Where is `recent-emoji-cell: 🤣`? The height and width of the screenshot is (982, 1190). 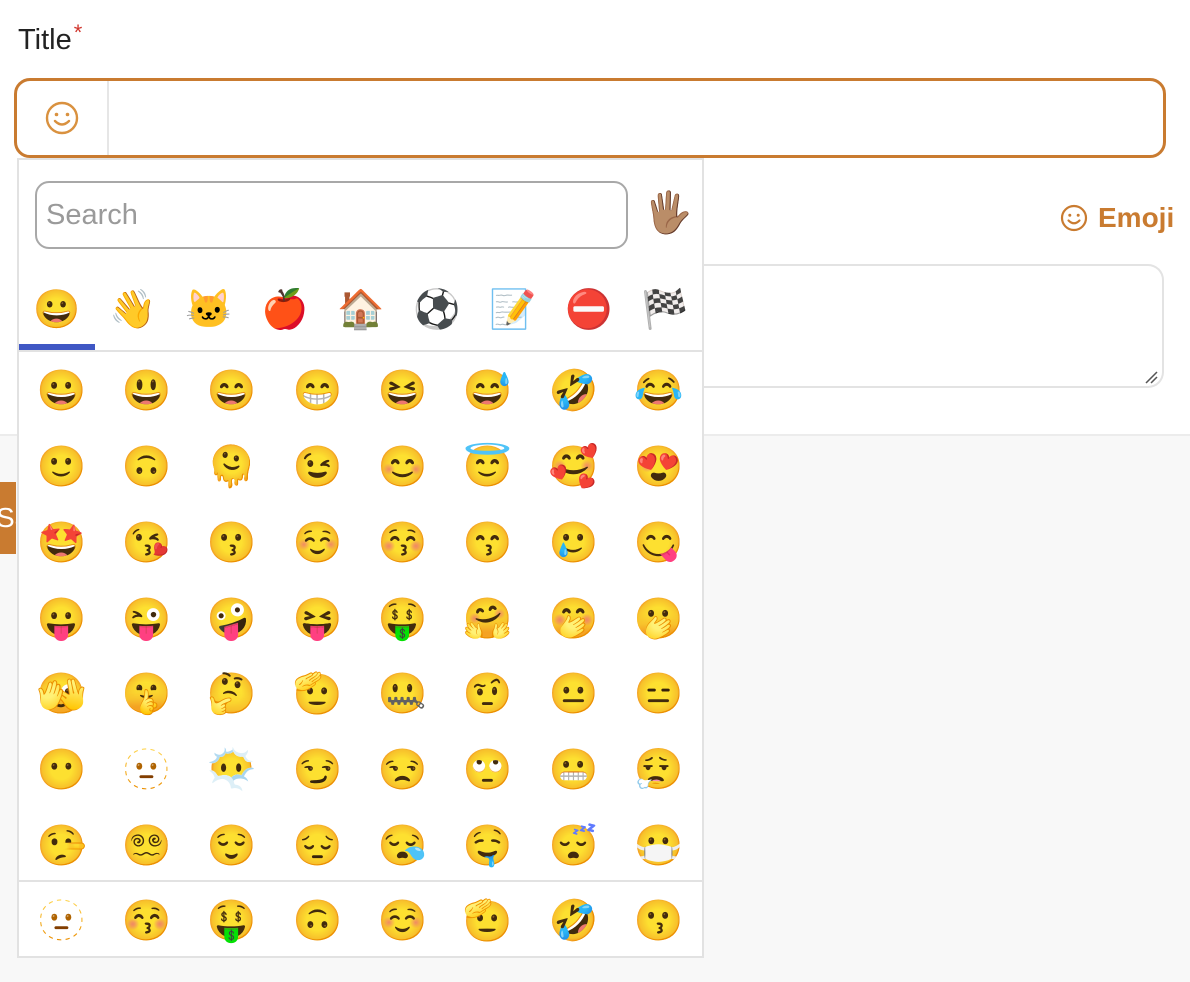 recent-emoji-cell: 🤣 is located at coordinates (573, 920).